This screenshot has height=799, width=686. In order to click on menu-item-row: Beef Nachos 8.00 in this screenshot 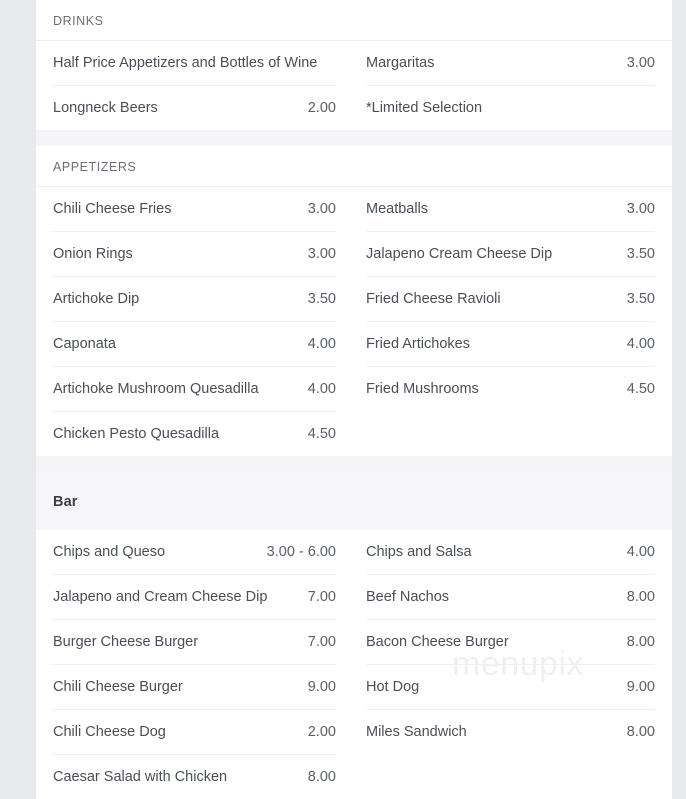, I will do `click(510, 597)`.